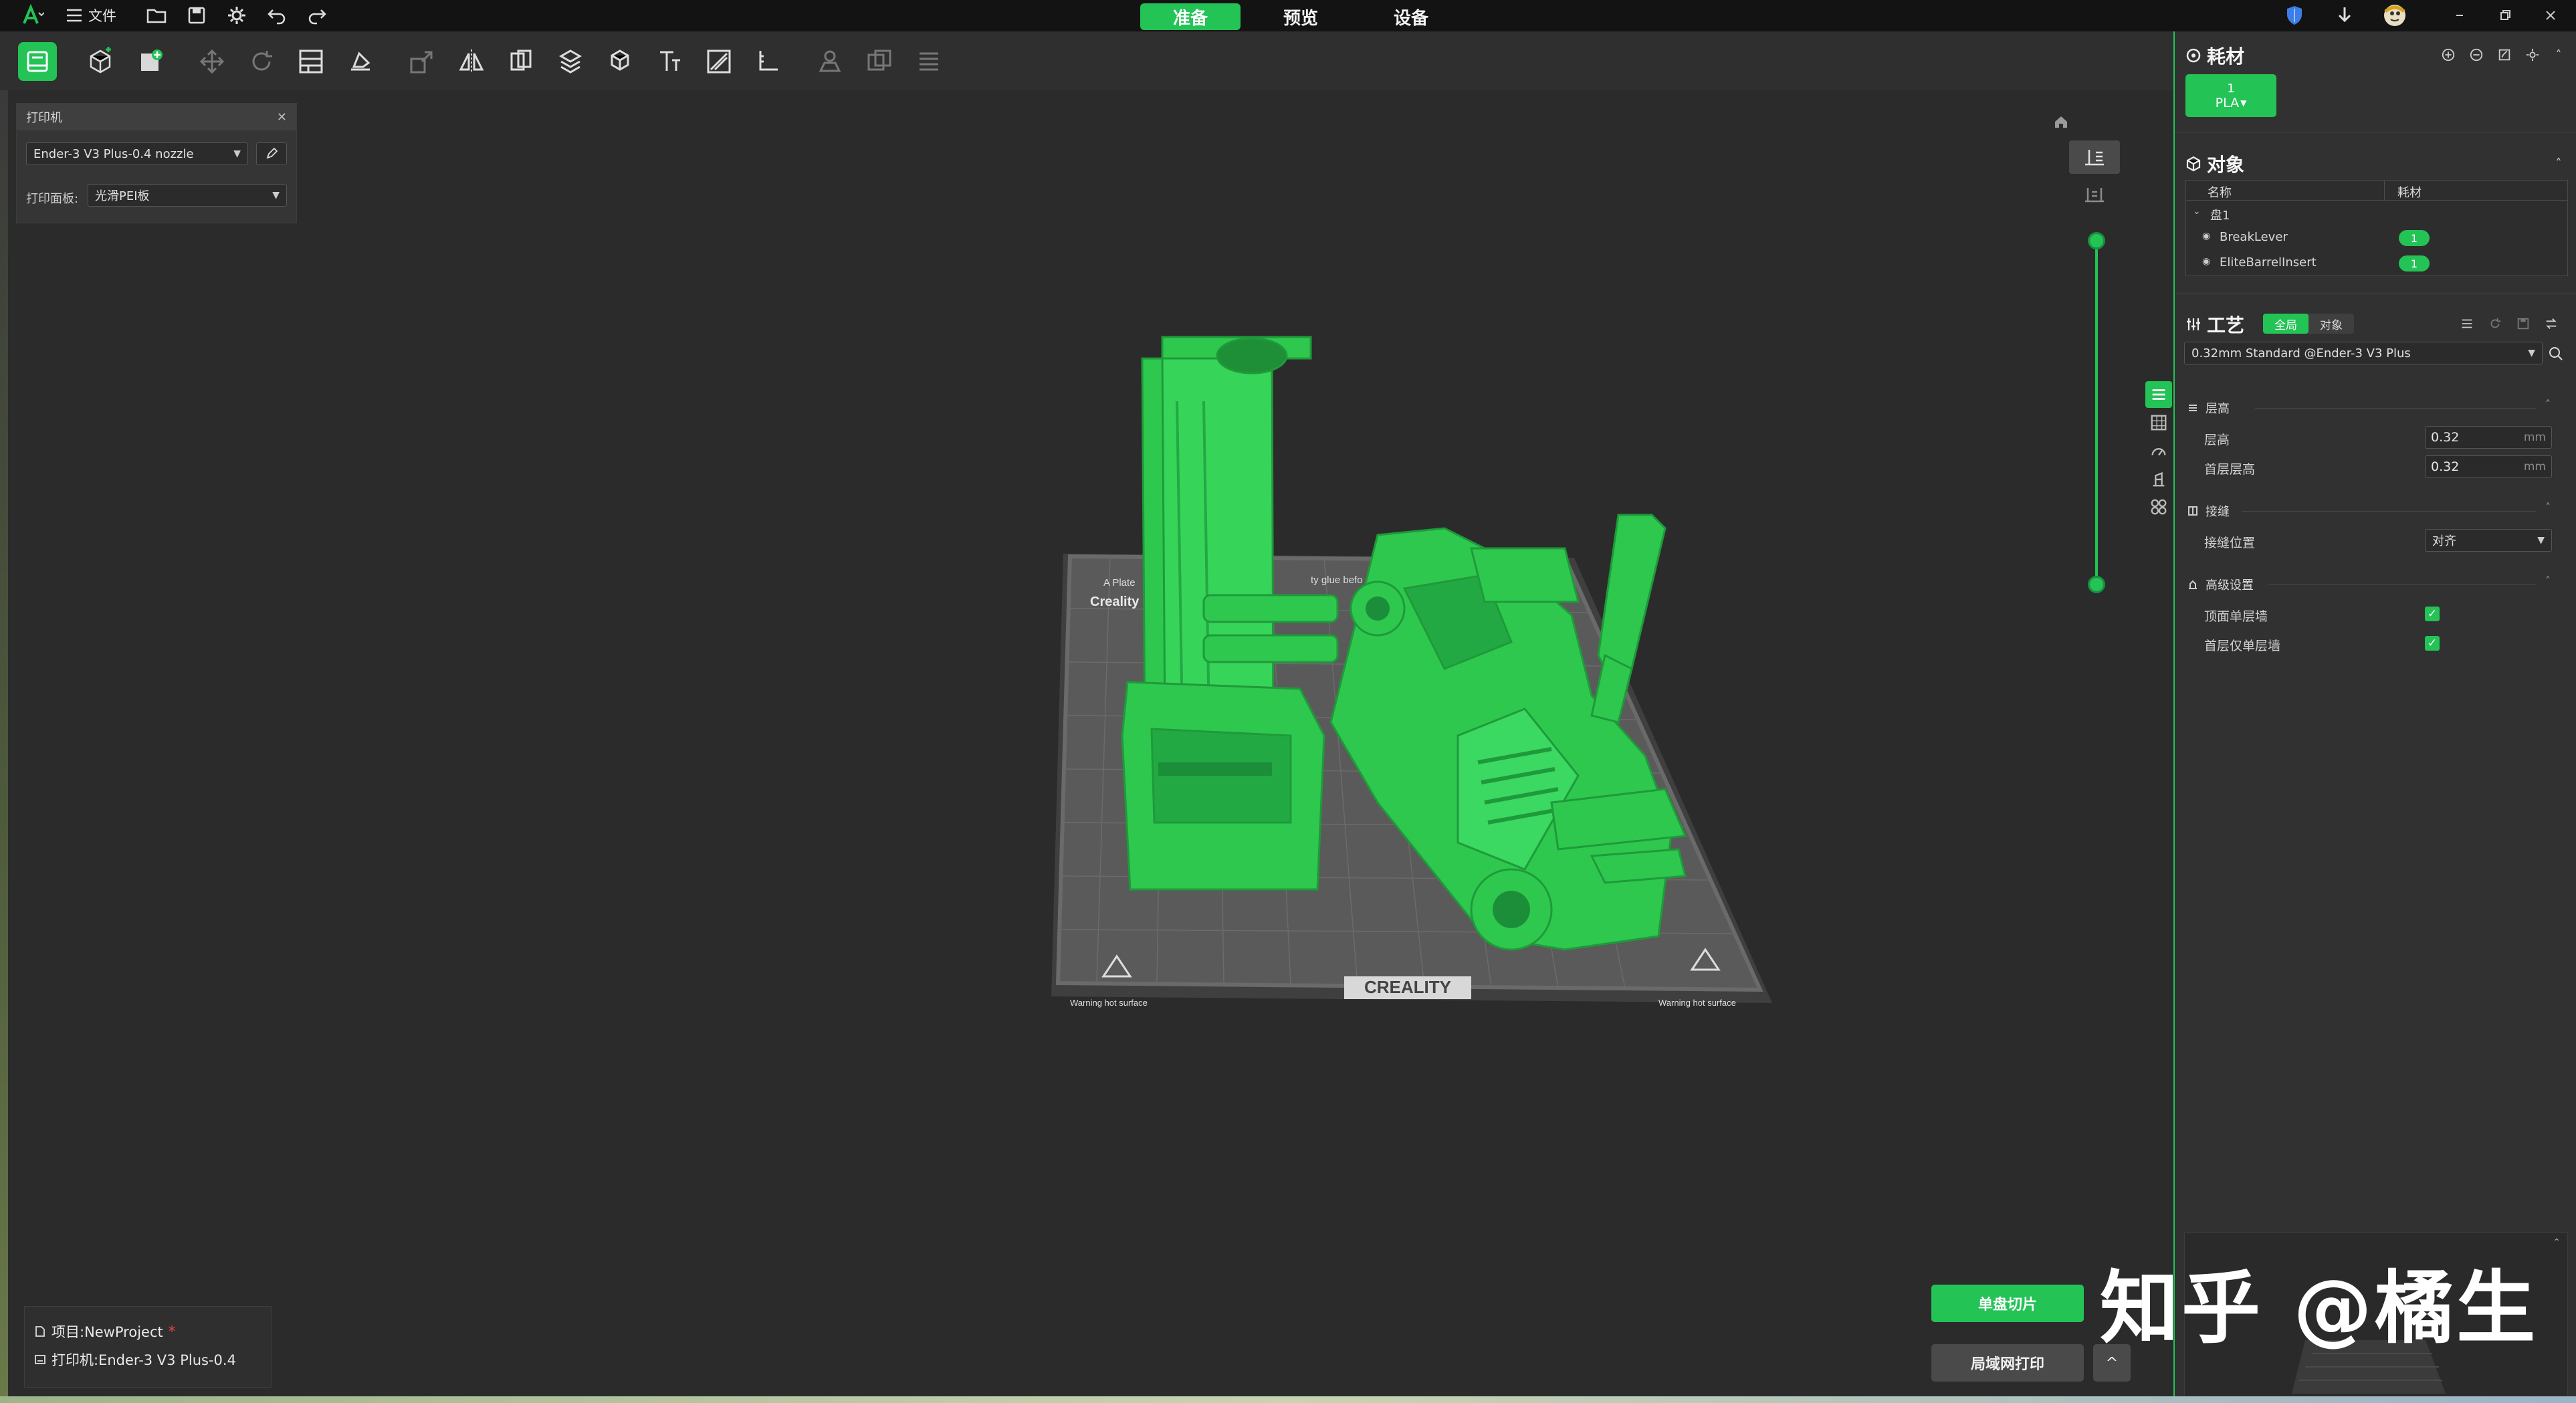  What do you see at coordinates (2294, 15) in the screenshot?
I see `shield-icon` at bounding box center [2294, 15].